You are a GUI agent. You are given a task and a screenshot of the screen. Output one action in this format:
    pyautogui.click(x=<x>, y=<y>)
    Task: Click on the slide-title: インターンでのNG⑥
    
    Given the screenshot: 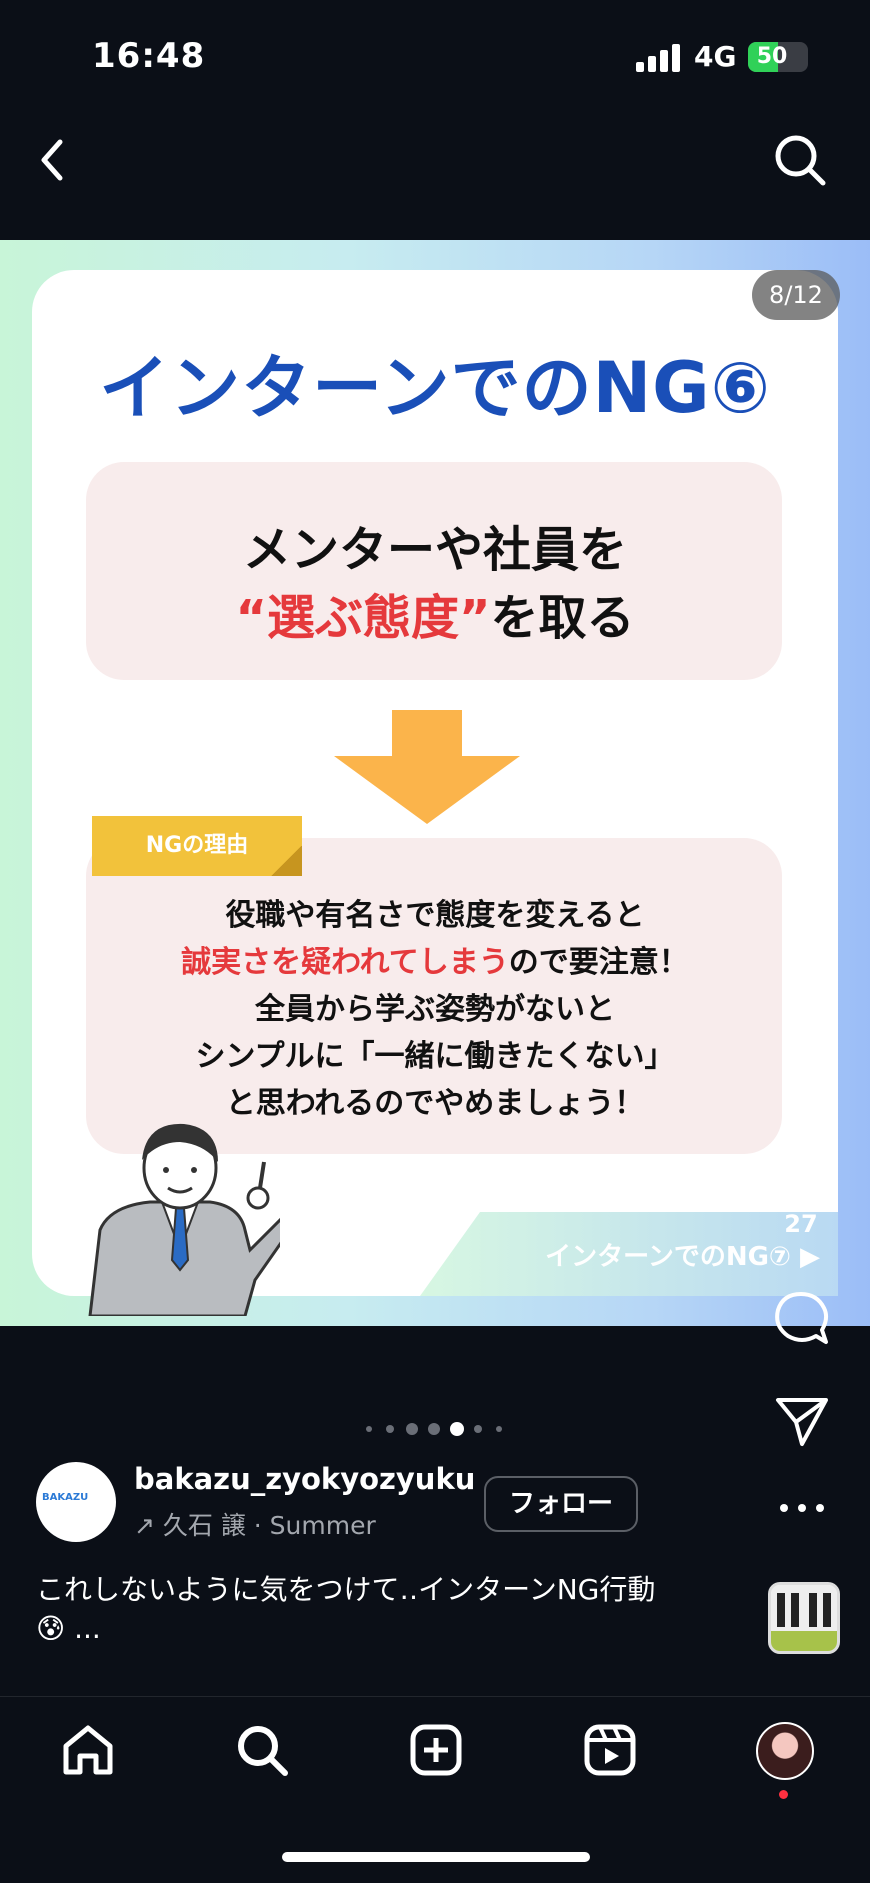 What is the action you would take?
    pyautogui.click(x=435, y=388)
    